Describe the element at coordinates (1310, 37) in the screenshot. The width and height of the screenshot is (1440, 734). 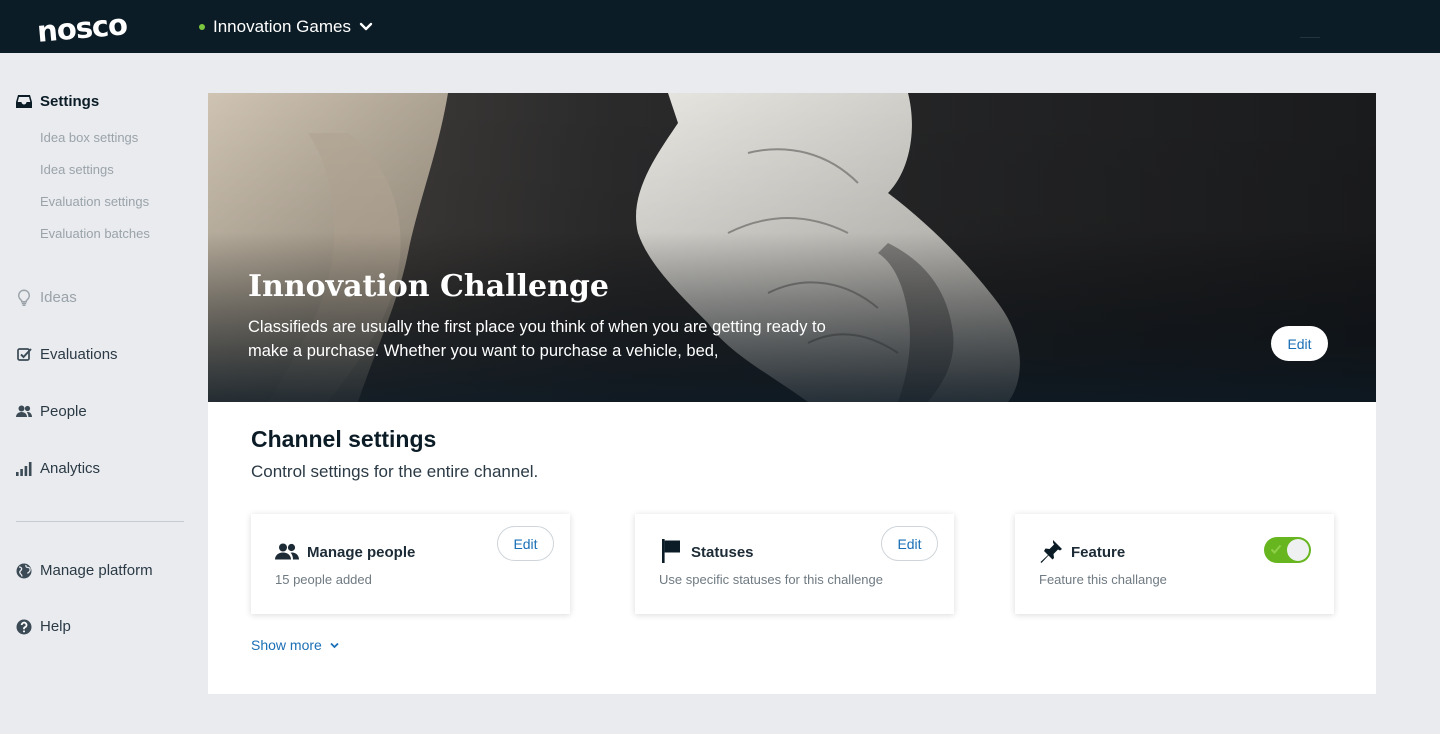
I see `topbar-divider` at that location.